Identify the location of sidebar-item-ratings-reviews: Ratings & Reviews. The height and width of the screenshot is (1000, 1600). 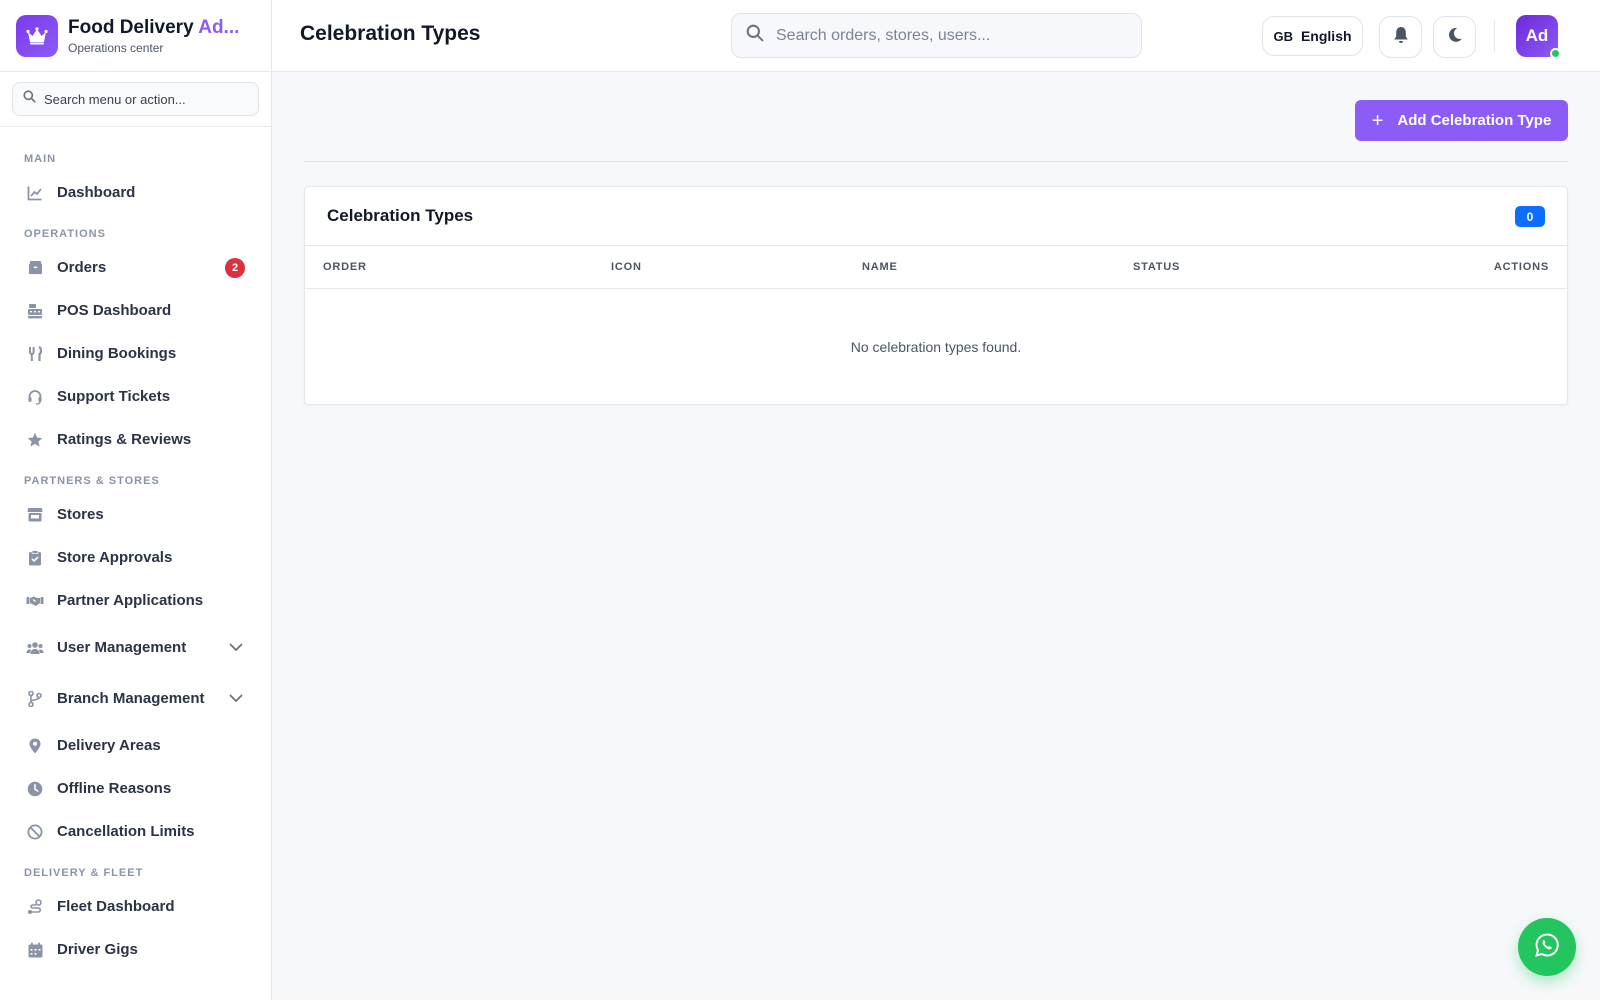
(135, 439).